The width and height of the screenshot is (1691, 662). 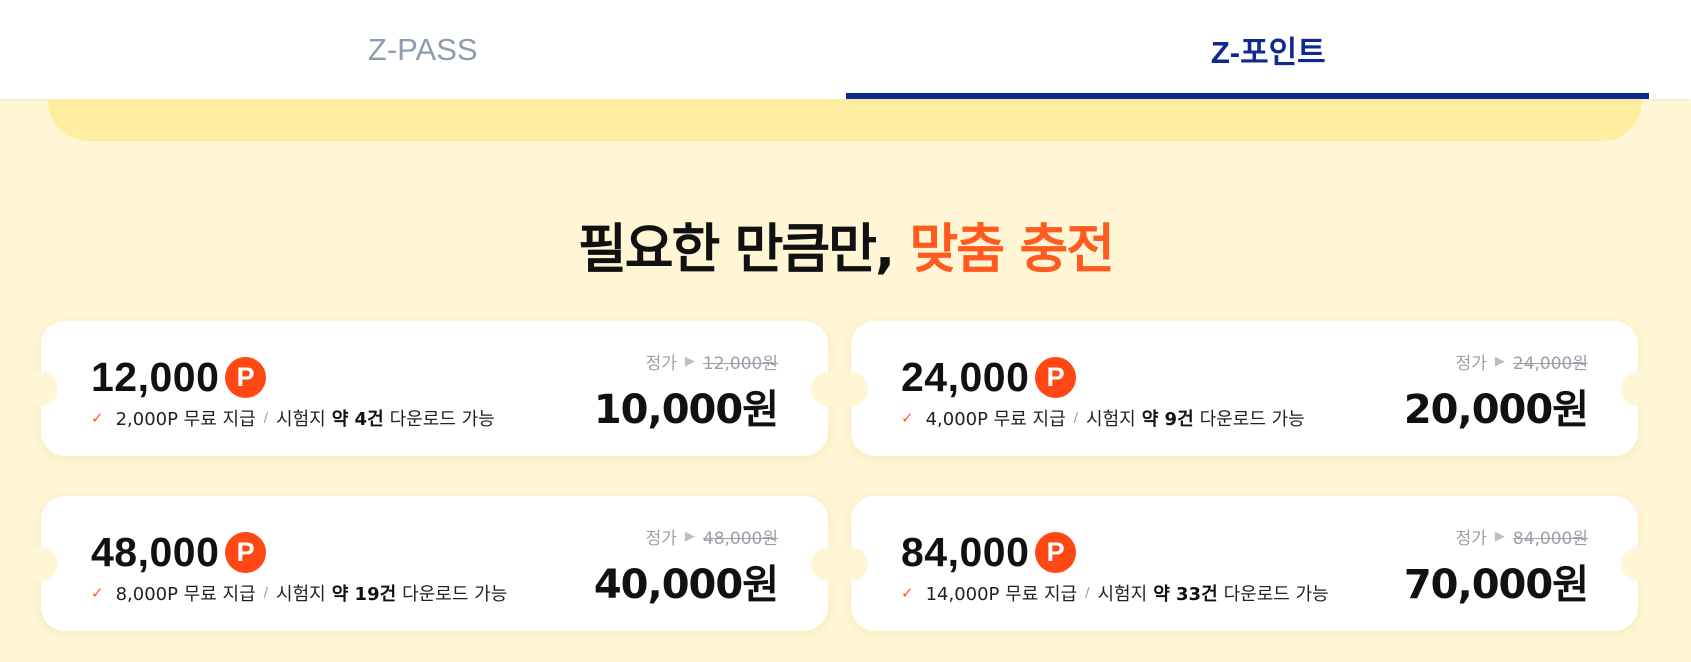 I want to click on points-amount: 12,000 P, so click(x=179, y=377).